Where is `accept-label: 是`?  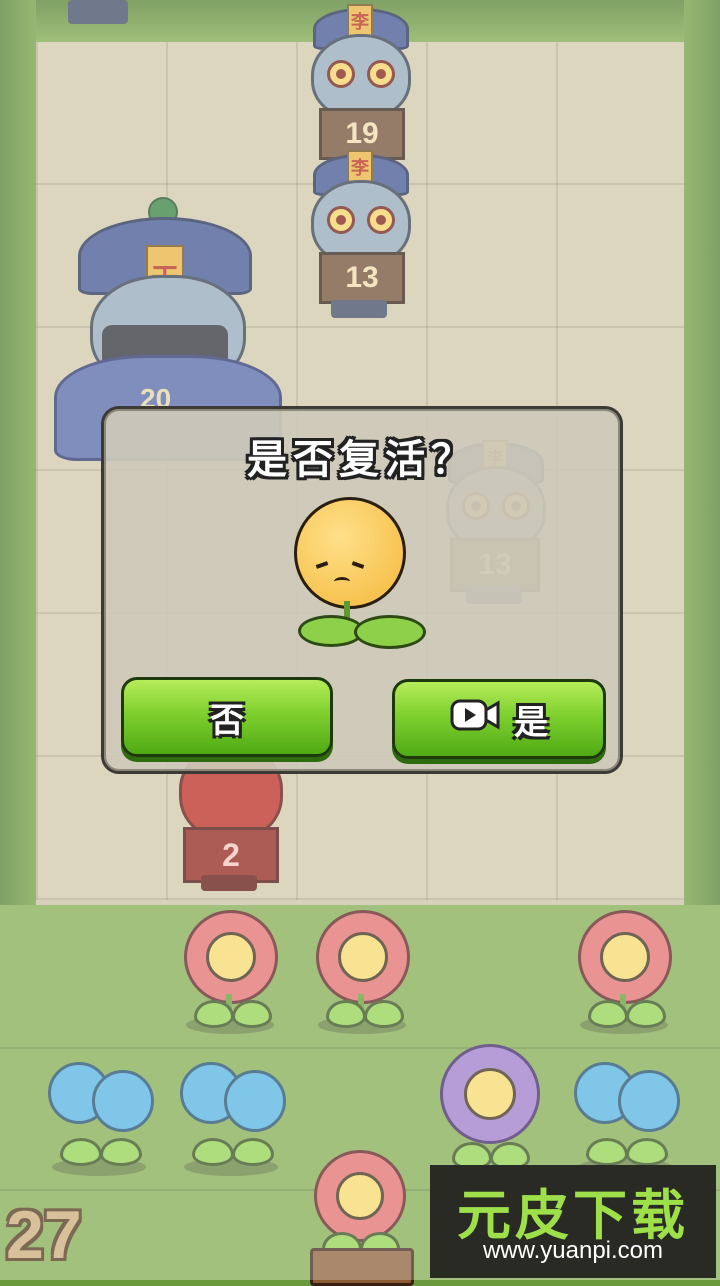 accept-label: 是 is located at coordinates (531, 722).